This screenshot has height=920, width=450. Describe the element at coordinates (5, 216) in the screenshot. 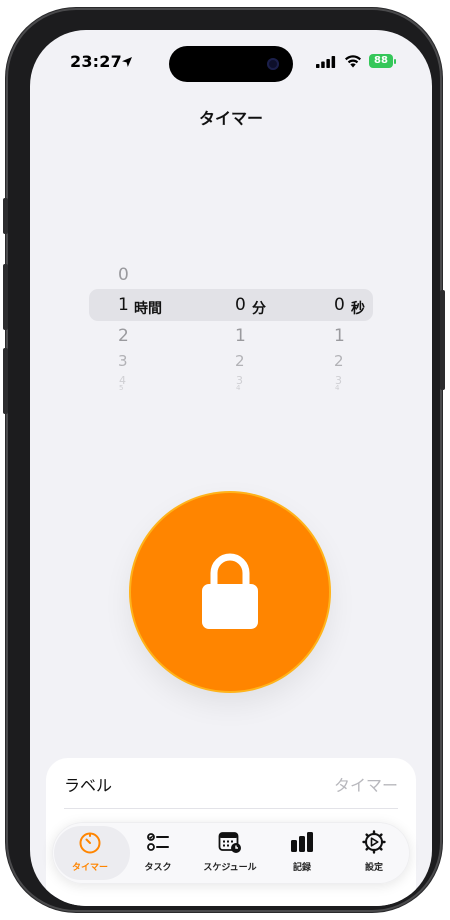

I see `action-button` at that location.